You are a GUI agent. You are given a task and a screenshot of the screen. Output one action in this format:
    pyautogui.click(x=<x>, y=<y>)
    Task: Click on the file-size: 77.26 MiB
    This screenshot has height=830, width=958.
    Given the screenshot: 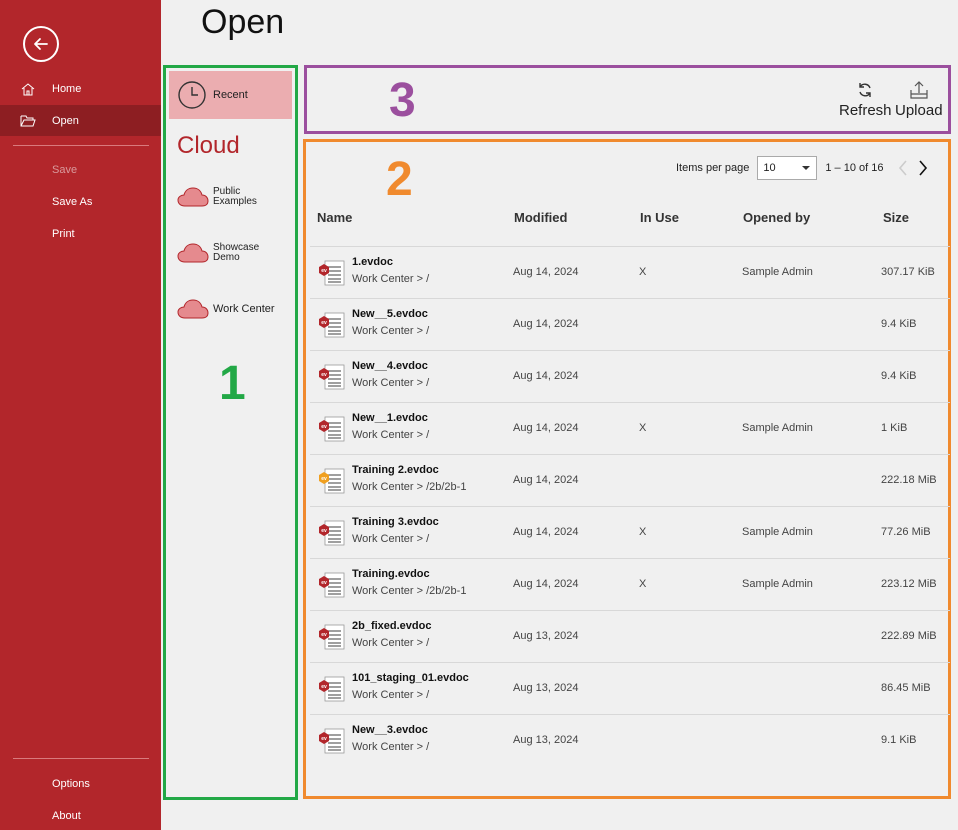 What is the action you would take?
    pyautogui.click(x=906, y=532)
    